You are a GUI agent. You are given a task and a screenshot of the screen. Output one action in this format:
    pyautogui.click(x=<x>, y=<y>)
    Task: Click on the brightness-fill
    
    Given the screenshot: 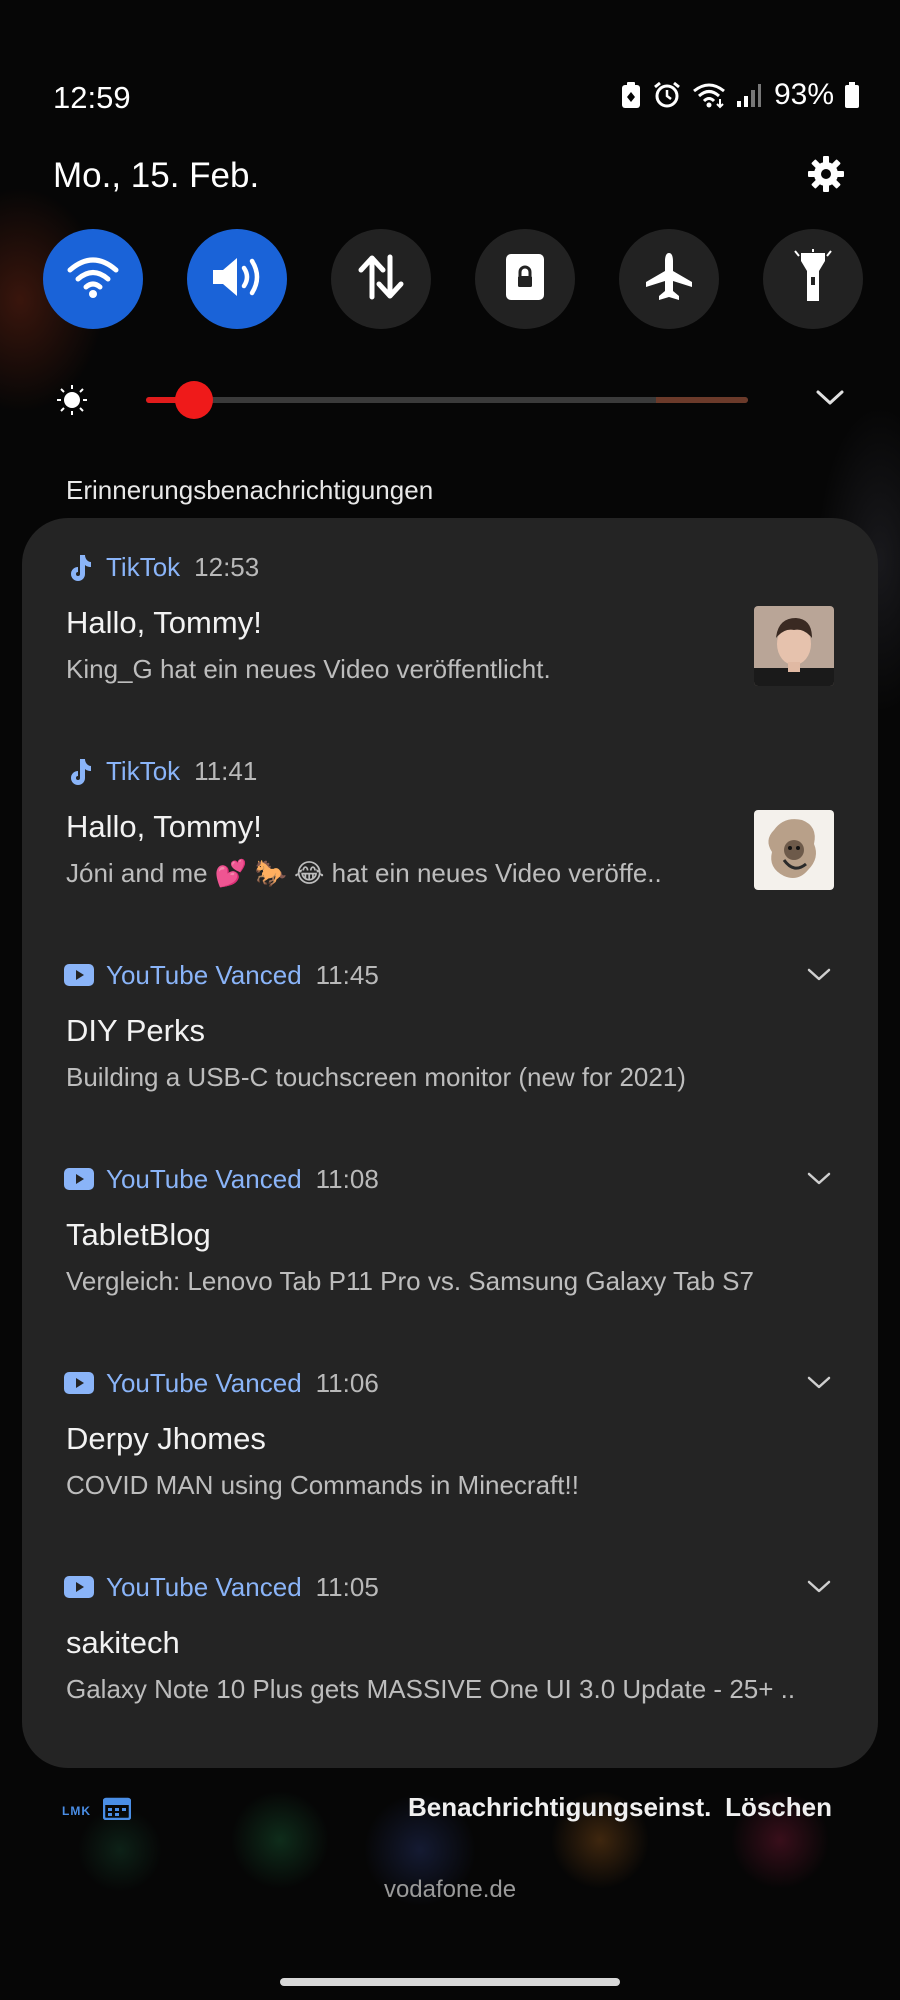 What is the action you would take?
    pyautogui.click(x=161, y=400)
    